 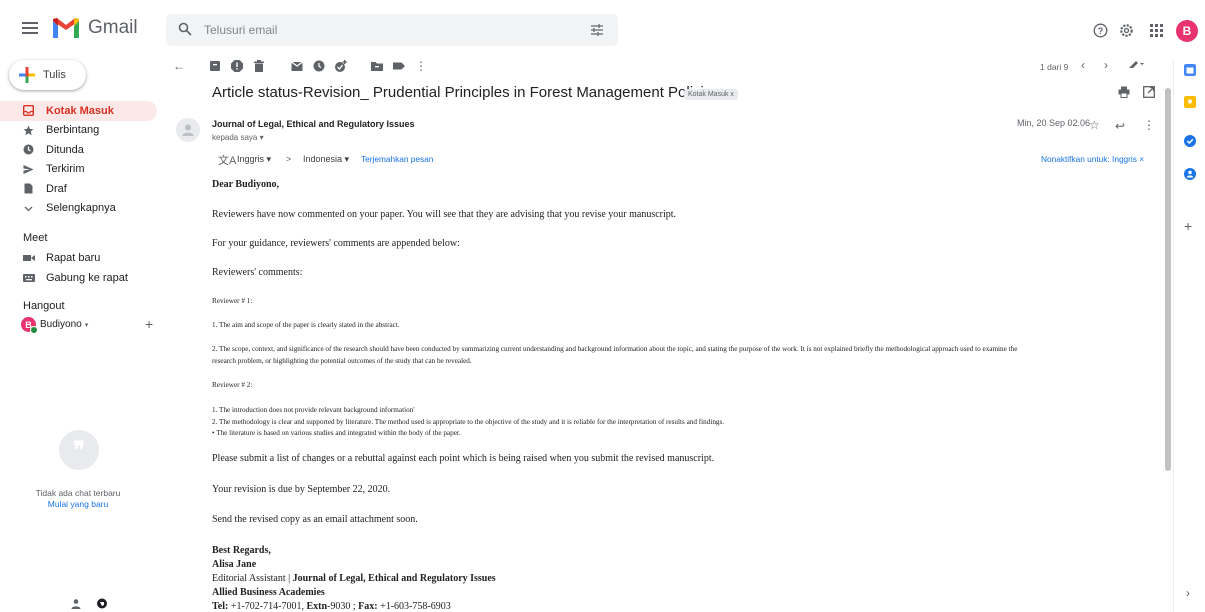 I want to click on main-menu-icon, so click(x=30, y=28).